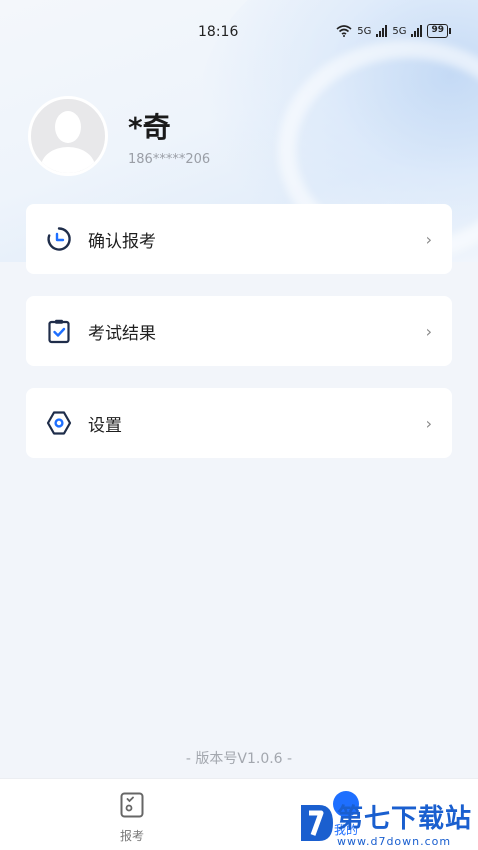 This screenshot has width=478, height=850. Describe the element at coordinates (364, 31) in the screenshot. I see `network-label-1: 5G` at that location.